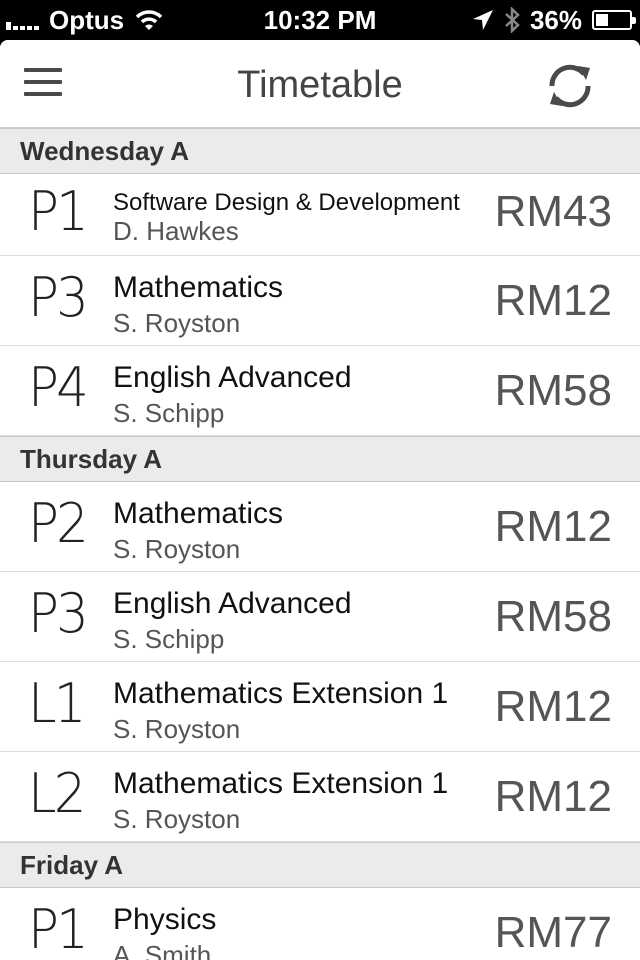 This screenshot has height=960, width=640. Describe the element at coordinates (58, 387) in the screenshot. I see `class-period: P4` at that location.